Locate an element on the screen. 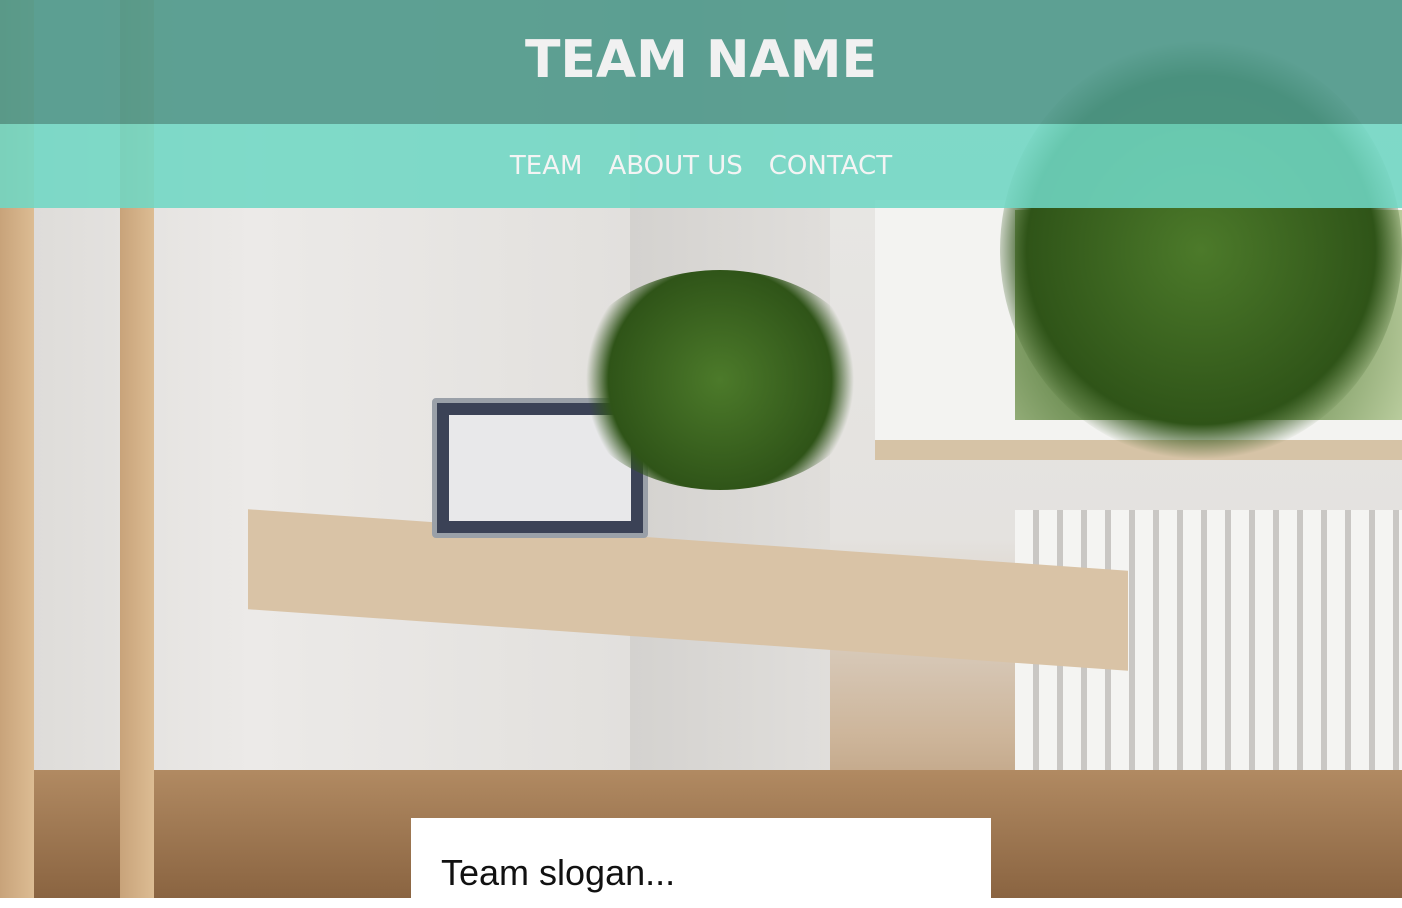  main-nav: TEAM ABOUT US CONTACT is located at coordinates (701, 166).